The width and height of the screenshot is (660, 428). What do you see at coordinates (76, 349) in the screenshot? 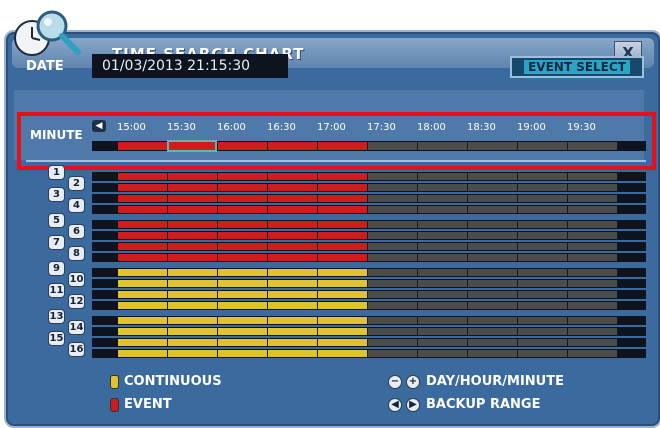
I see `camera-button-16: 16` at bounding box center [76, 349].